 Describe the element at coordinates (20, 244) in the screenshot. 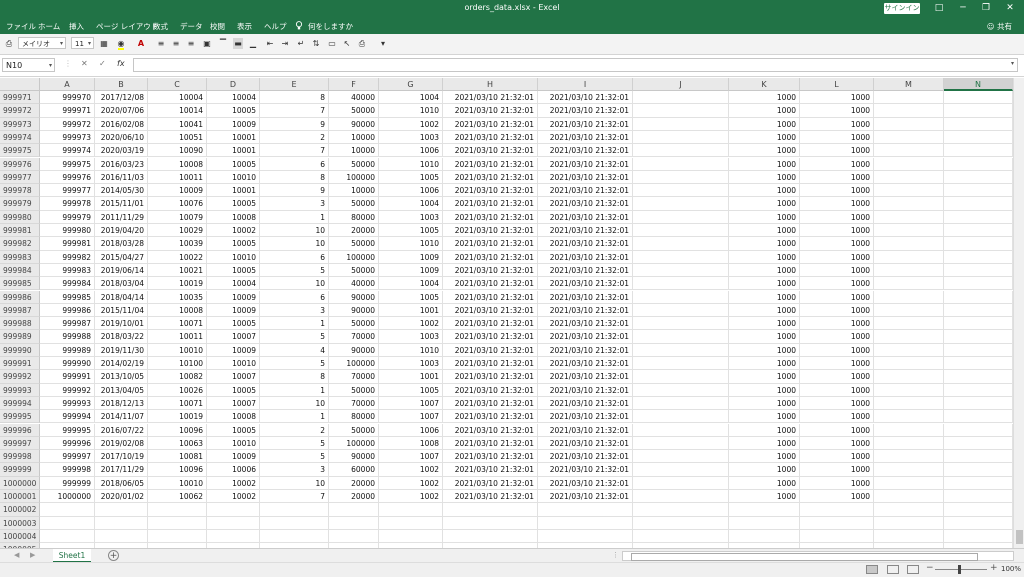

I see `row-header: 999982` at that location.